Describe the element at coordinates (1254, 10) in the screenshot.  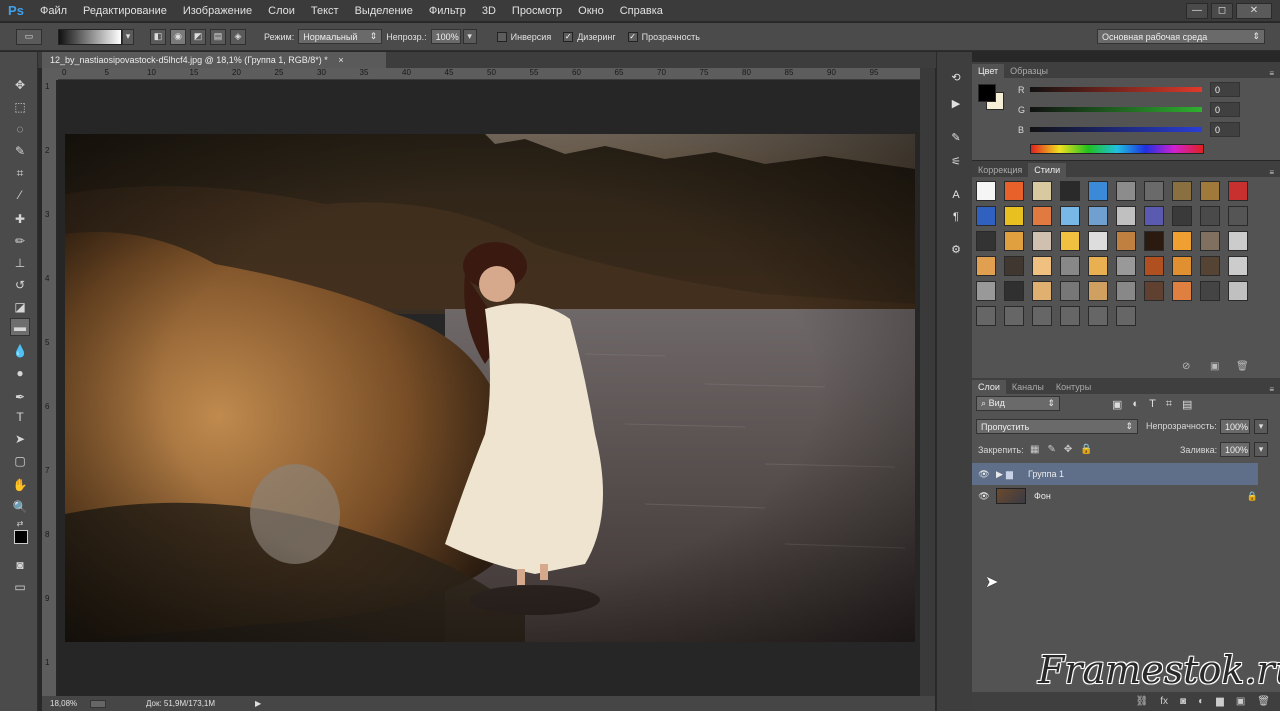
I see `close-button: ✕` at that location.